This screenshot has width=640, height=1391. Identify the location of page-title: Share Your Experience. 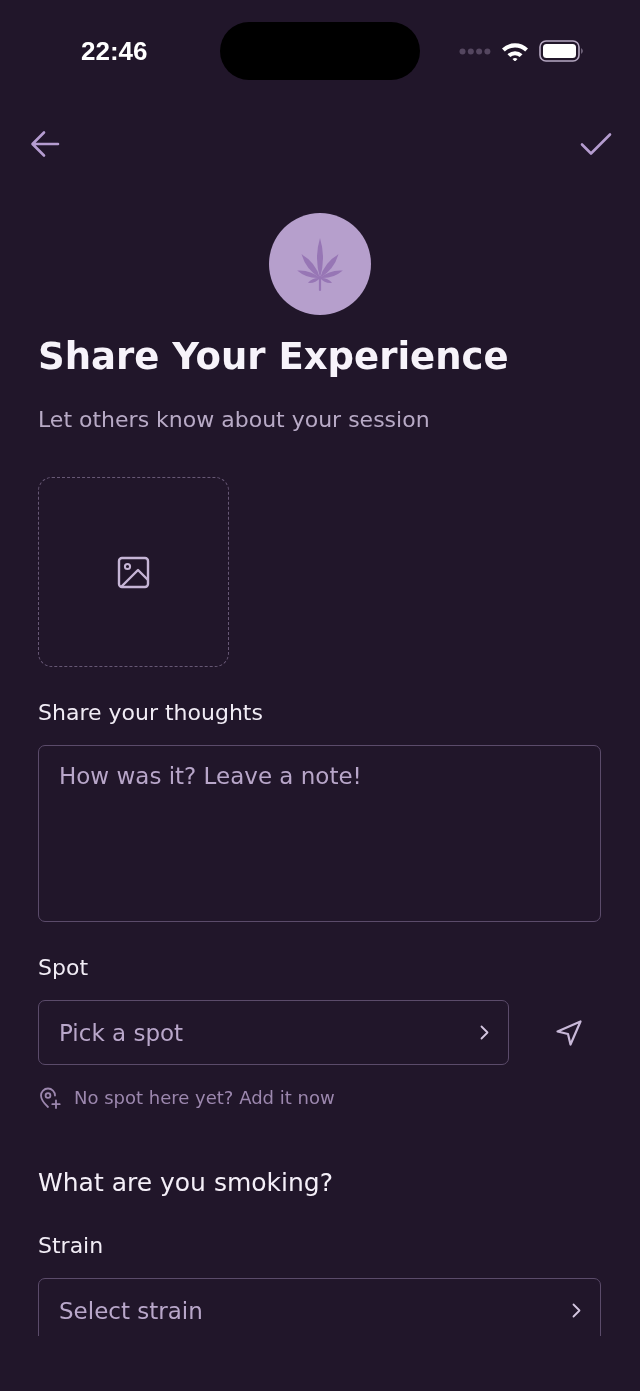
(274, 357).